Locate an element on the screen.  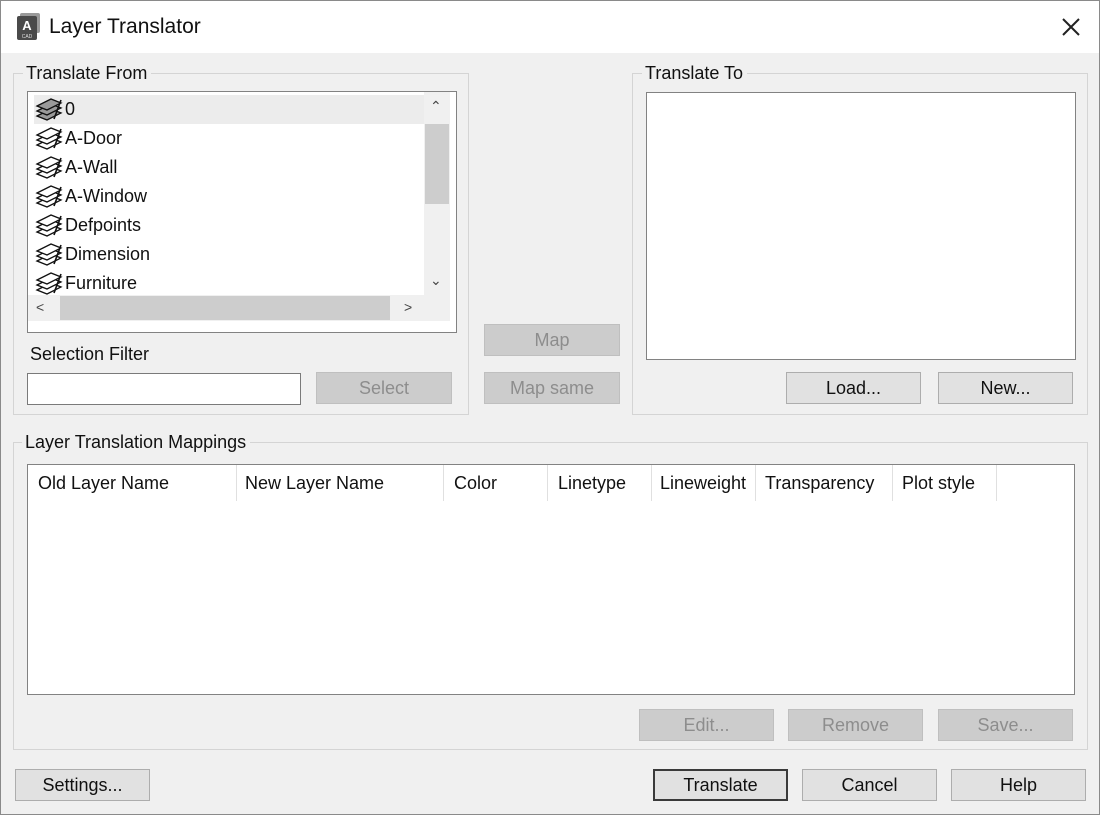
layer-list-item: Dimension is located at coordinates (229, 254).